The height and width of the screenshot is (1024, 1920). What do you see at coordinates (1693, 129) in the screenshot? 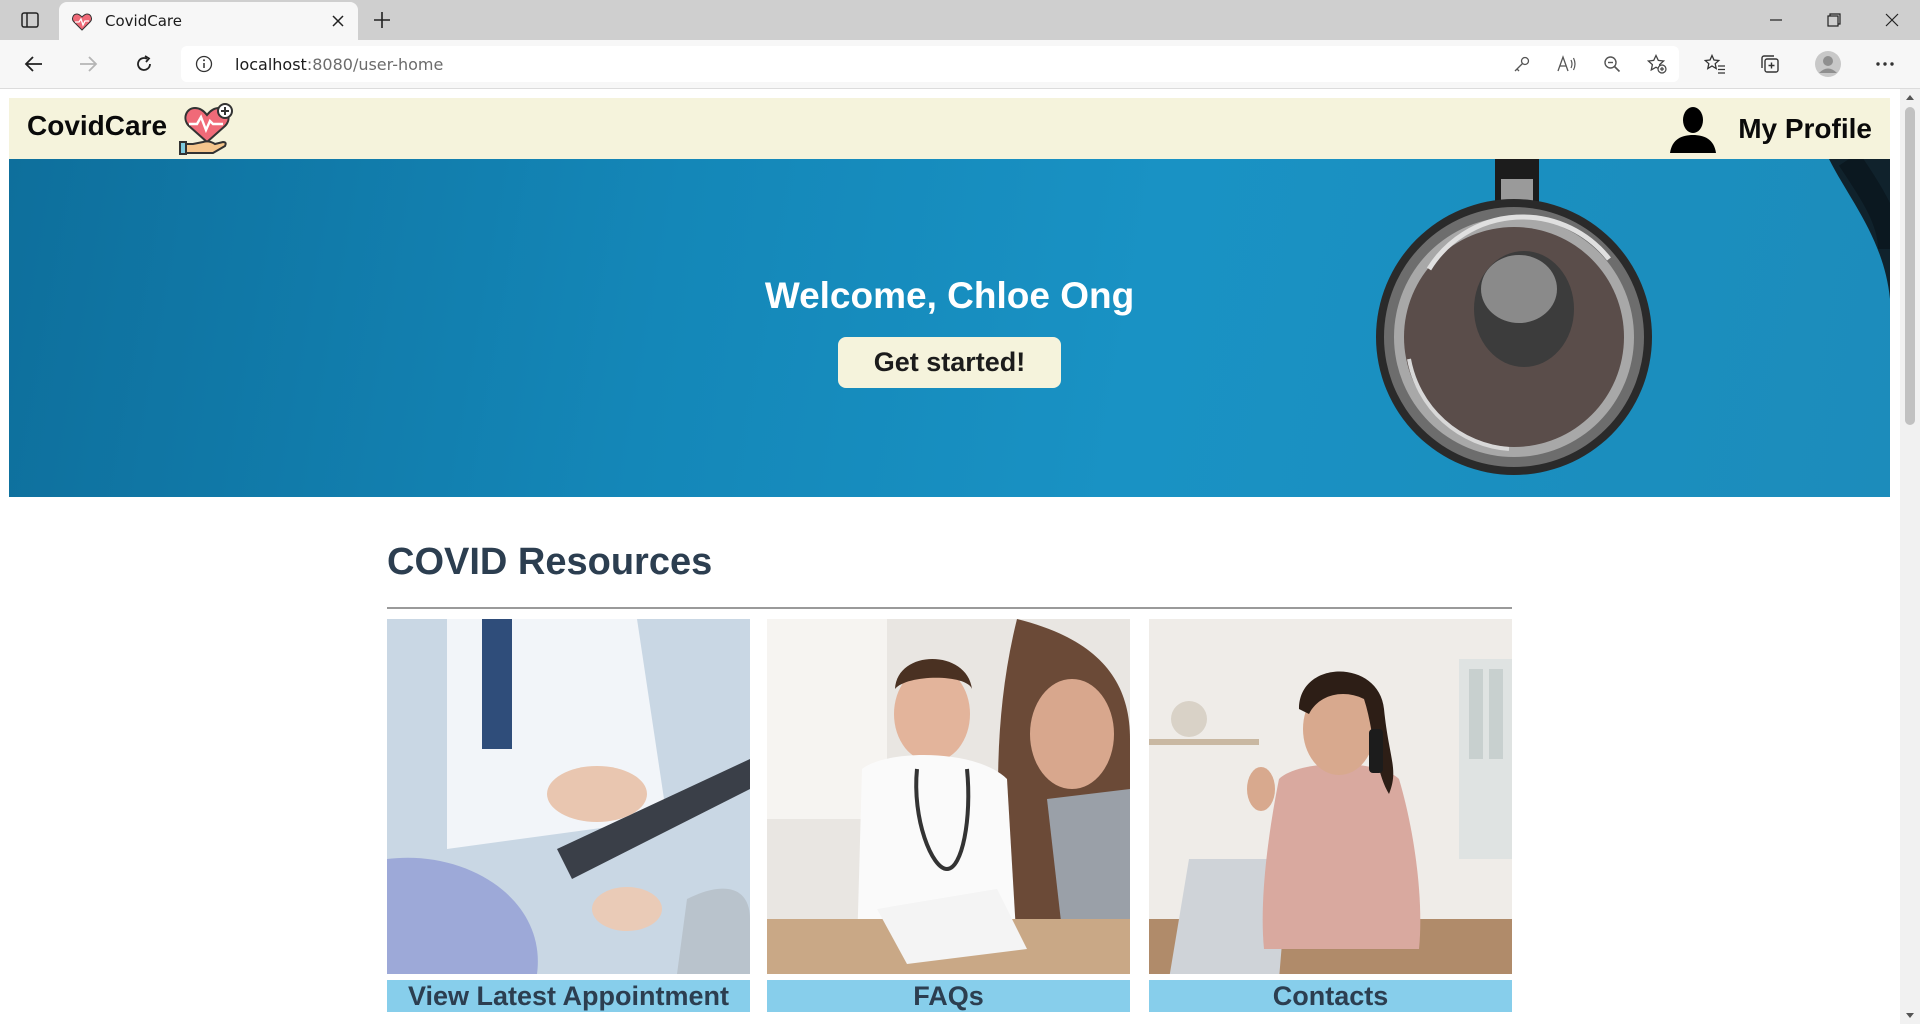
I see `user-silhouette-icon` at bounding box center [1693, 129].